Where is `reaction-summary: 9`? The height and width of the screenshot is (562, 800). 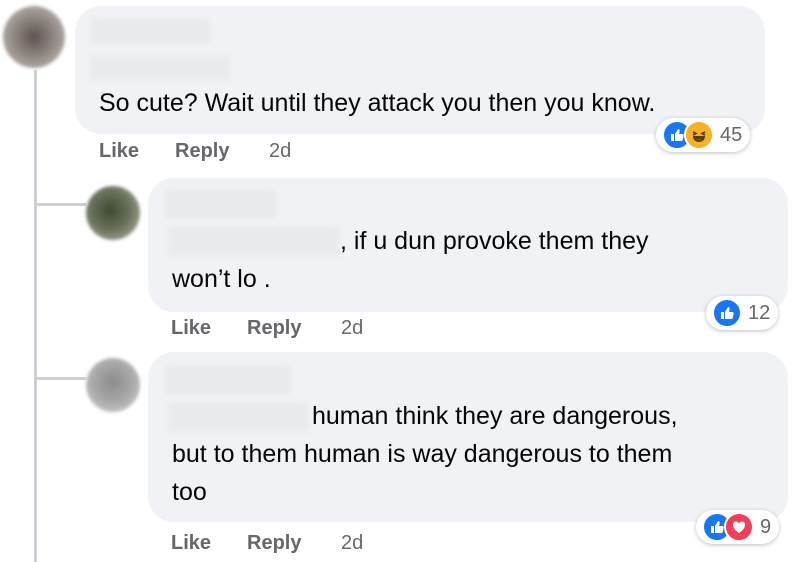 reaction-summary: 9 is located at coordinates (738, 527).